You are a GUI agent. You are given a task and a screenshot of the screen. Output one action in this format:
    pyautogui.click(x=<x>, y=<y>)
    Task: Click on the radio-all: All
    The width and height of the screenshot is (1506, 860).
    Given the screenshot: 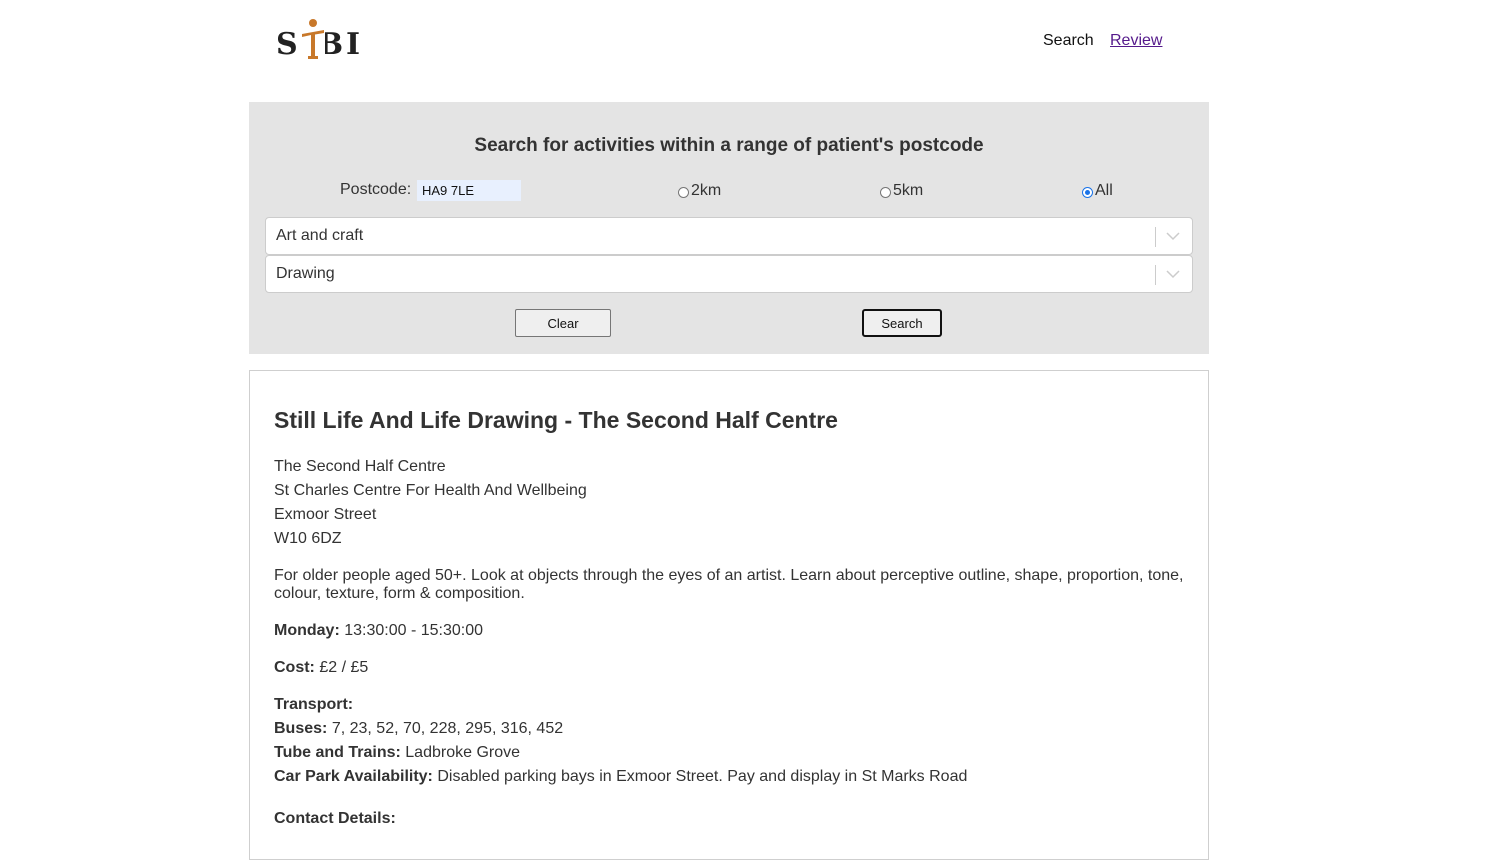 What is the action you would take?
    pyautogui.click(x=1097, y=191)
    